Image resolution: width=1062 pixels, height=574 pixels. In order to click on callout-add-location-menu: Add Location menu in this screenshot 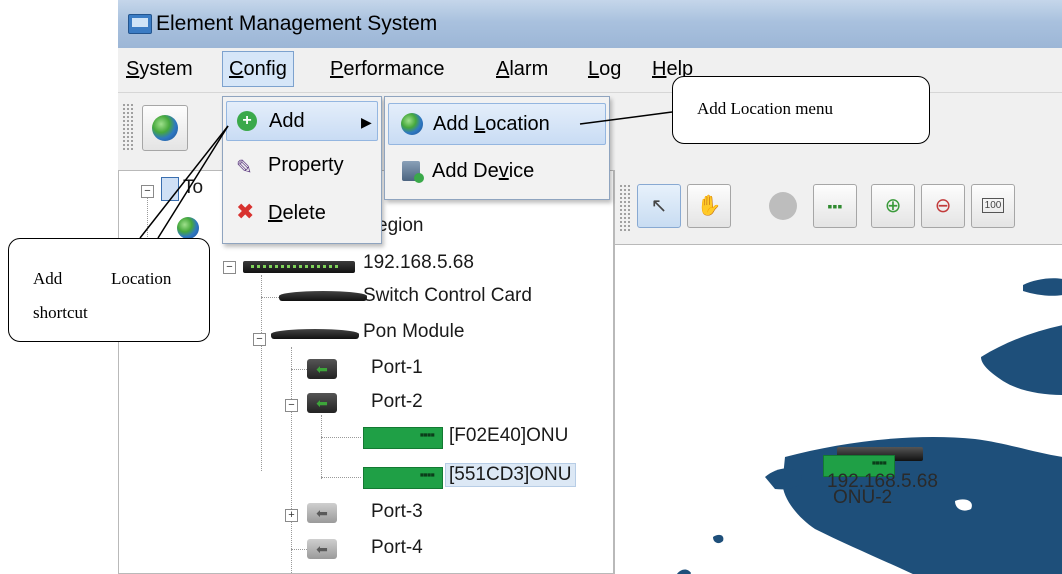, I will do `click(801, 110)`.